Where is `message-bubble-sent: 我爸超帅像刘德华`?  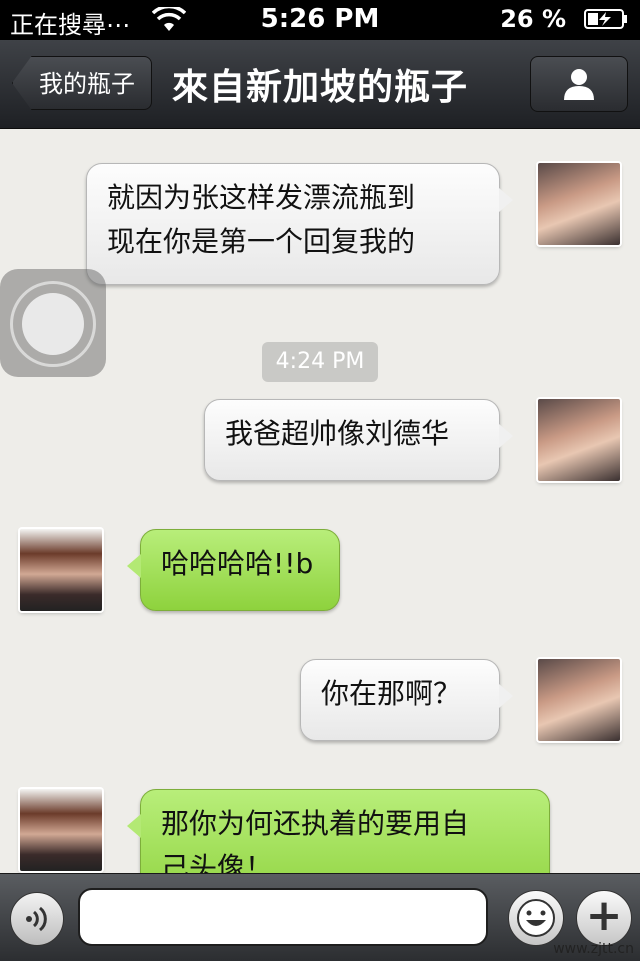
message-bubble-sent: 我爸超帅像刘德华 is located at coordinates (358, 440).